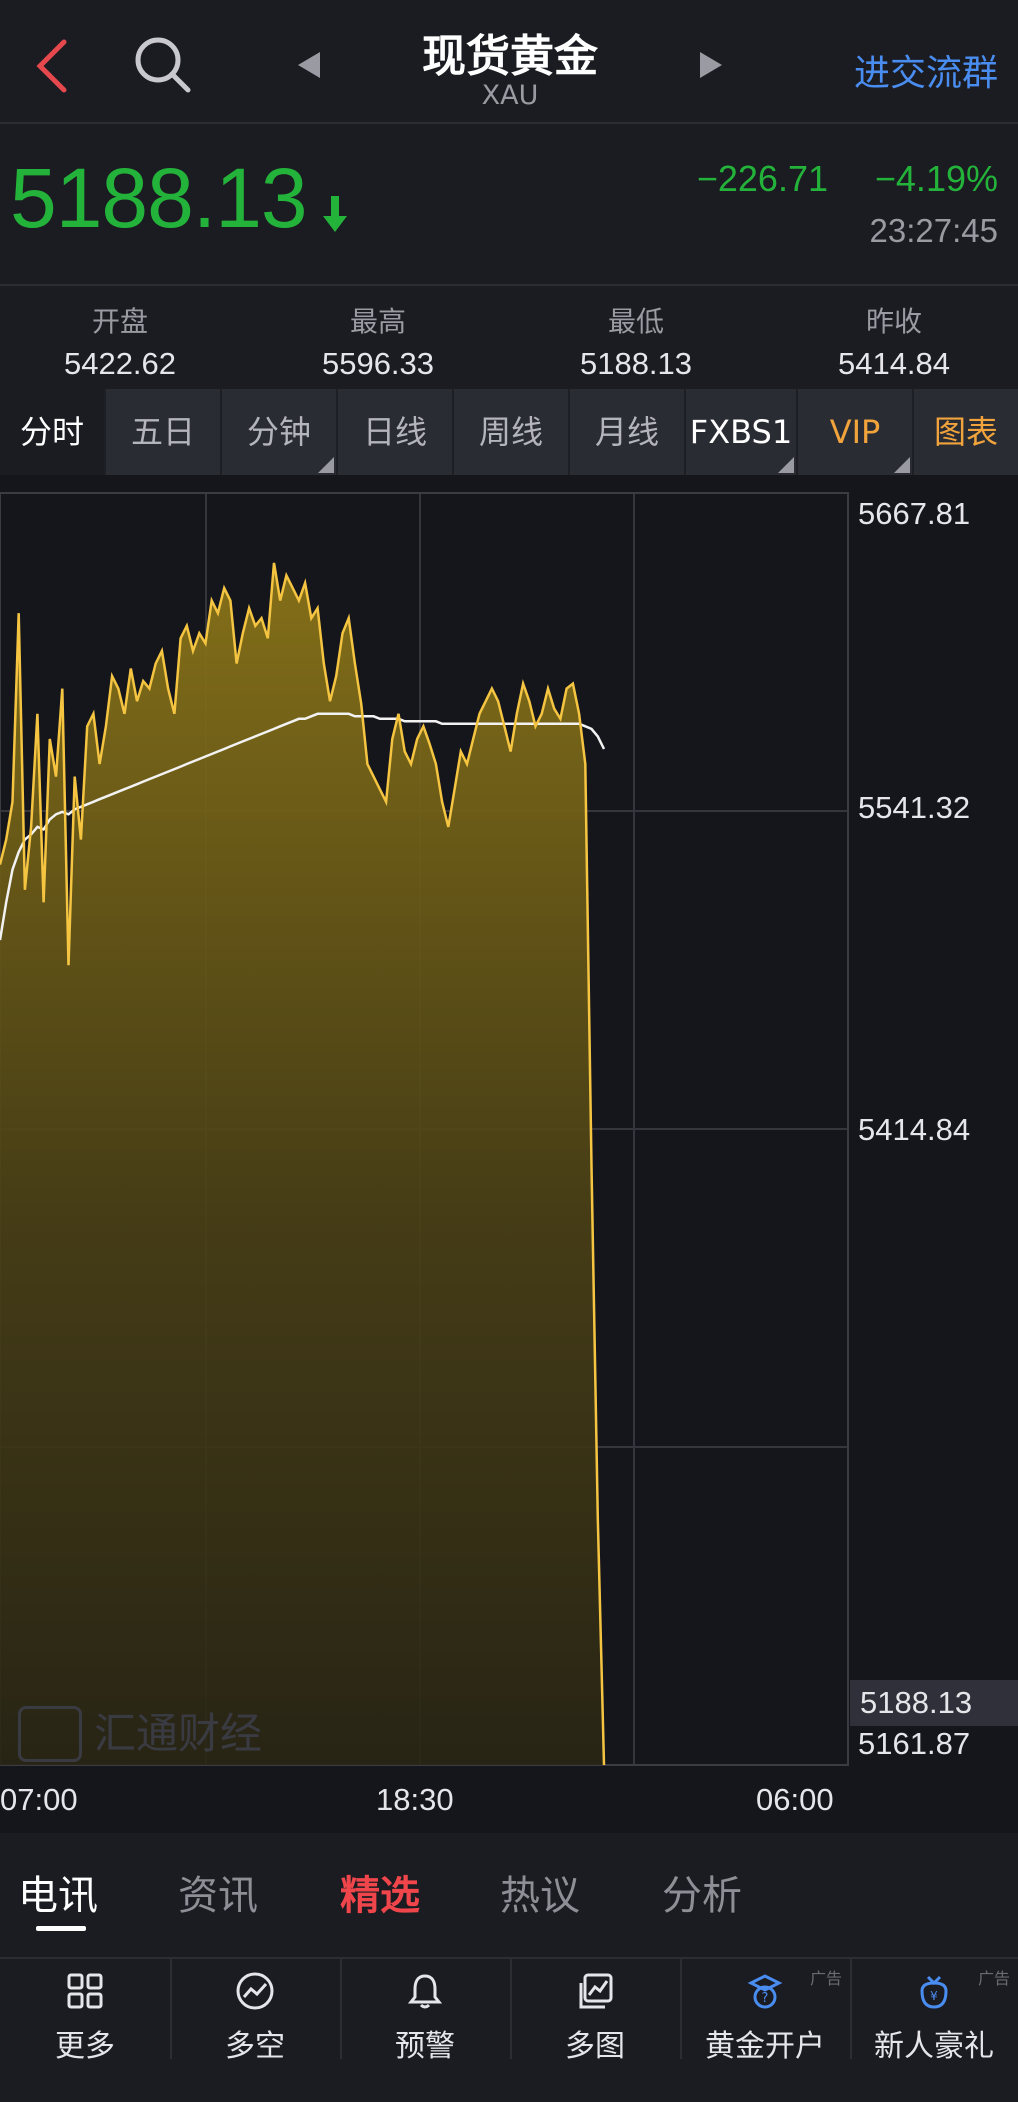 Image resolution: width=1018 pixels, height=2102 pixels. I want to click on next-symbol-icon, so click(711, 65).